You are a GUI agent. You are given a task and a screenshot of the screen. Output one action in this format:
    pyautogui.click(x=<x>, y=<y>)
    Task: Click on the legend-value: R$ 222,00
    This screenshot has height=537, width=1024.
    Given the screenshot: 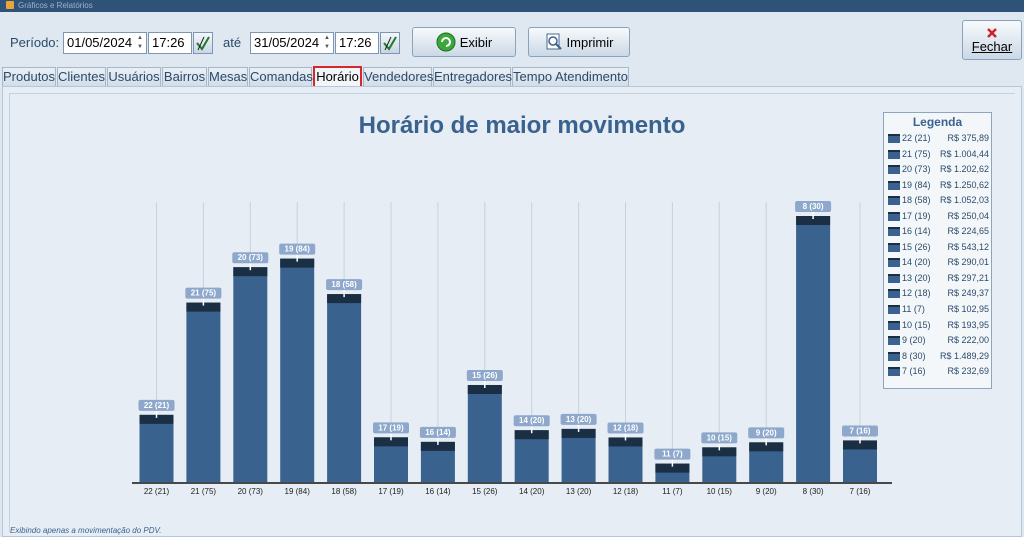 What is the action you would take?
    pyautogui.click(x=968, y=340)
    